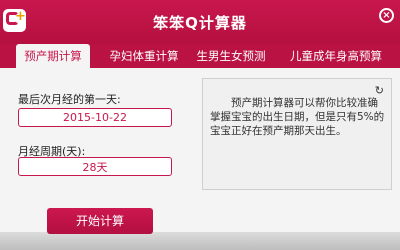  Describe the element at coordinates (200, 241) in the screenshot. I see `bottom-shadow` at that location.